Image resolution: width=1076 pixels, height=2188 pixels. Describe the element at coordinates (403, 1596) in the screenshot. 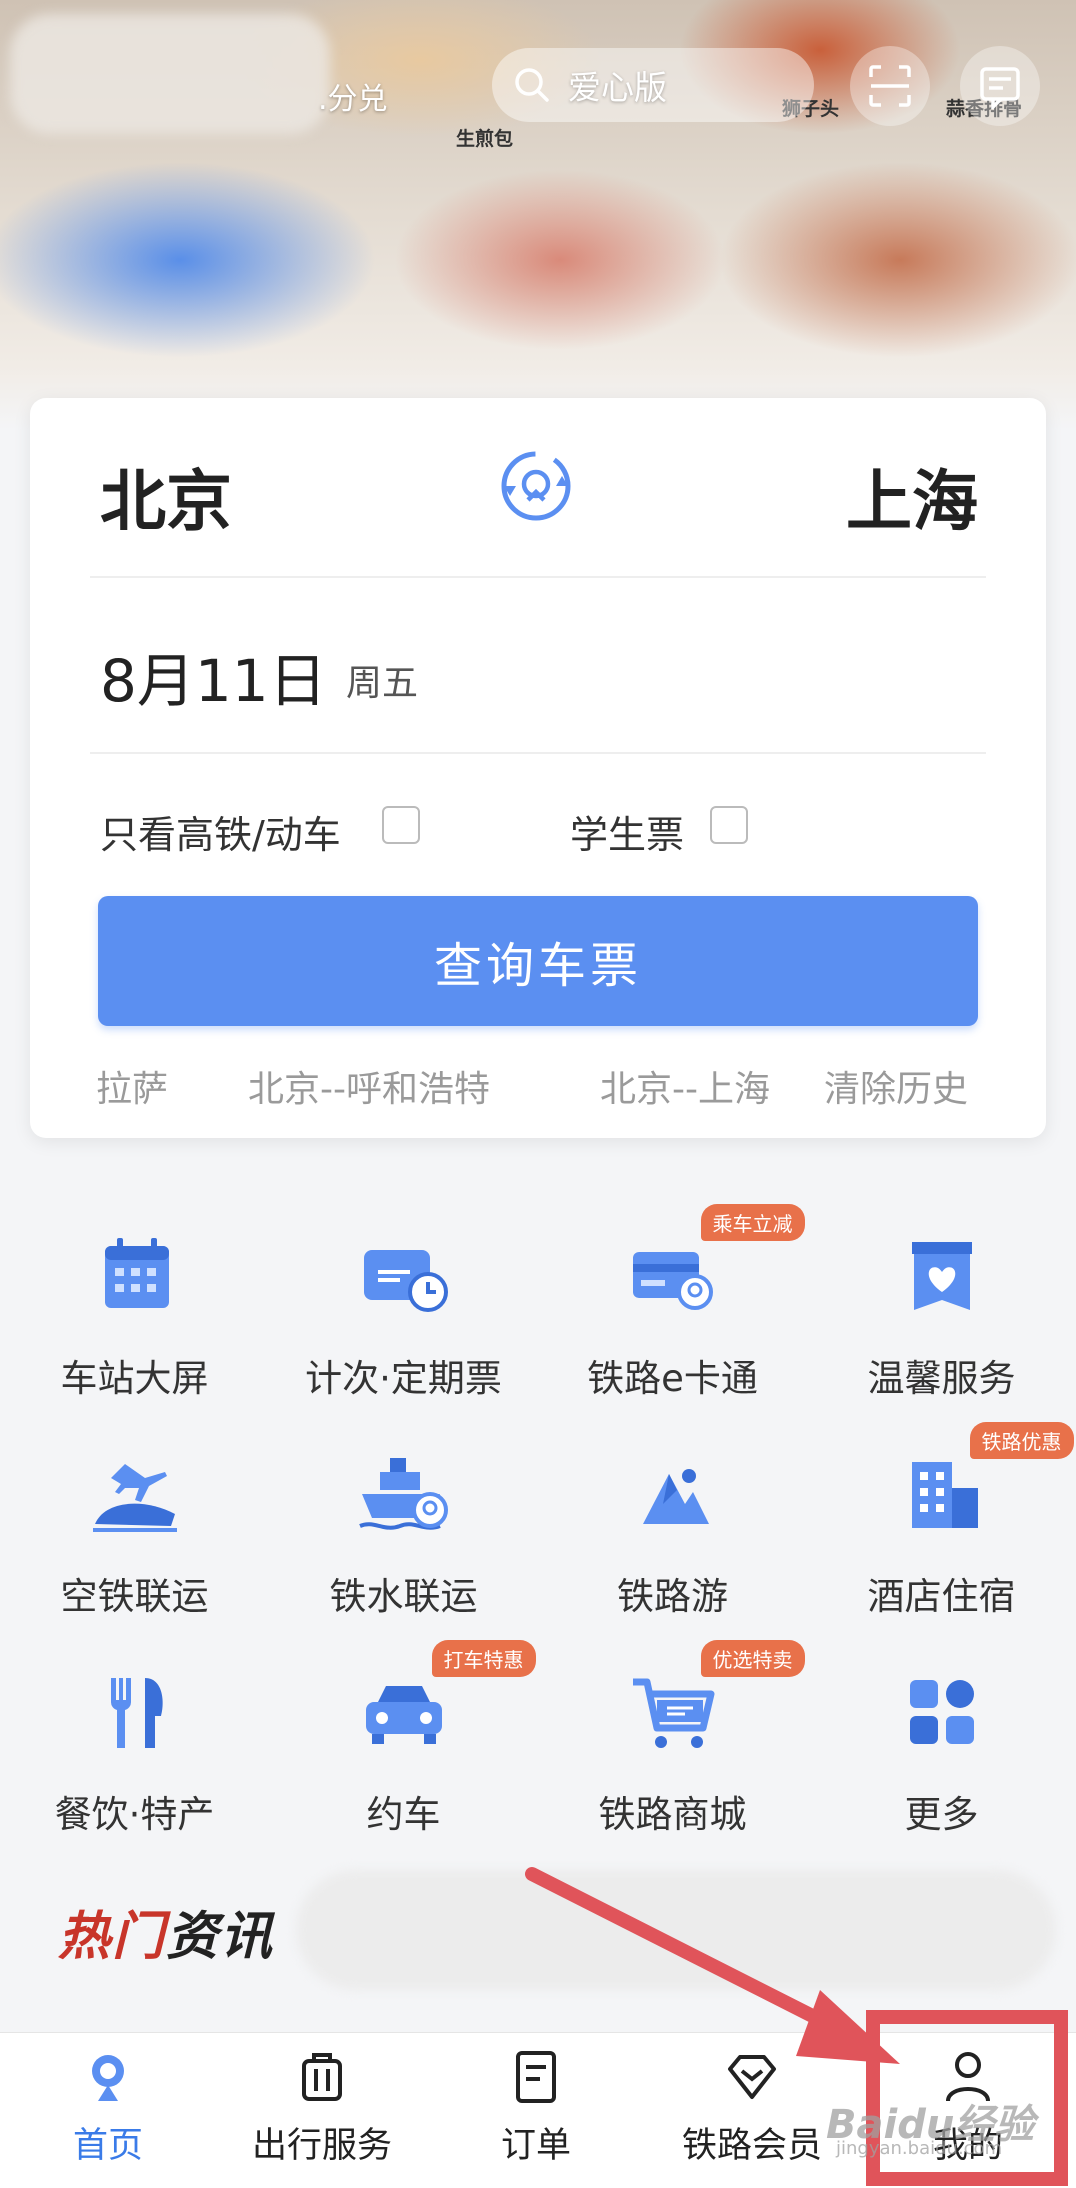

I see `service-label: 铁水联运` at that location.